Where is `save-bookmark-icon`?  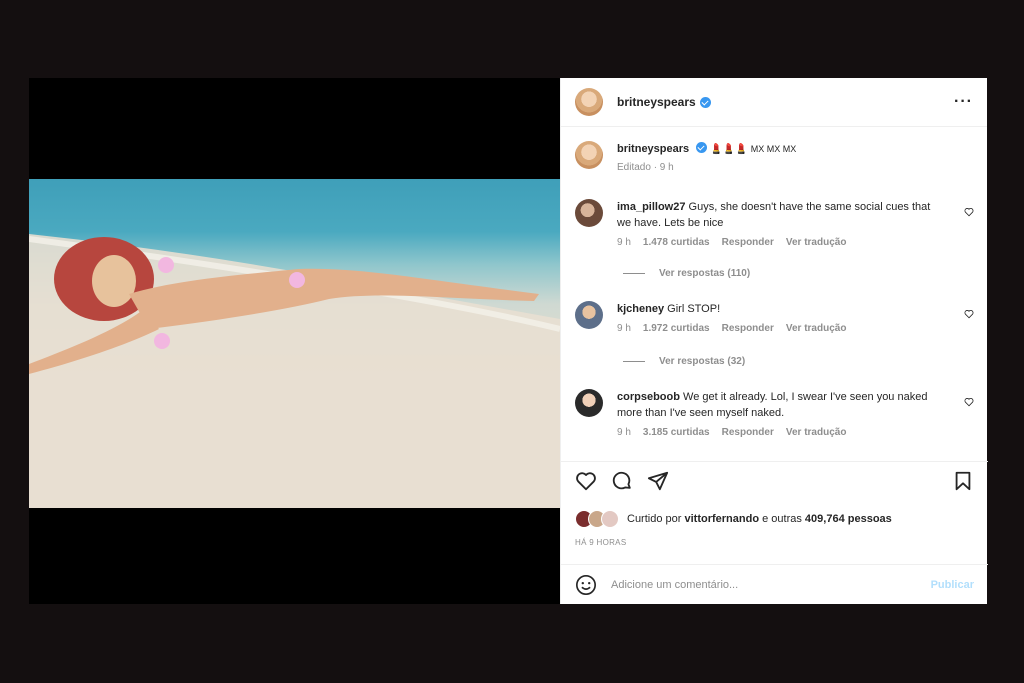 save-bookmark-icon is located at coordinates (963, 481).